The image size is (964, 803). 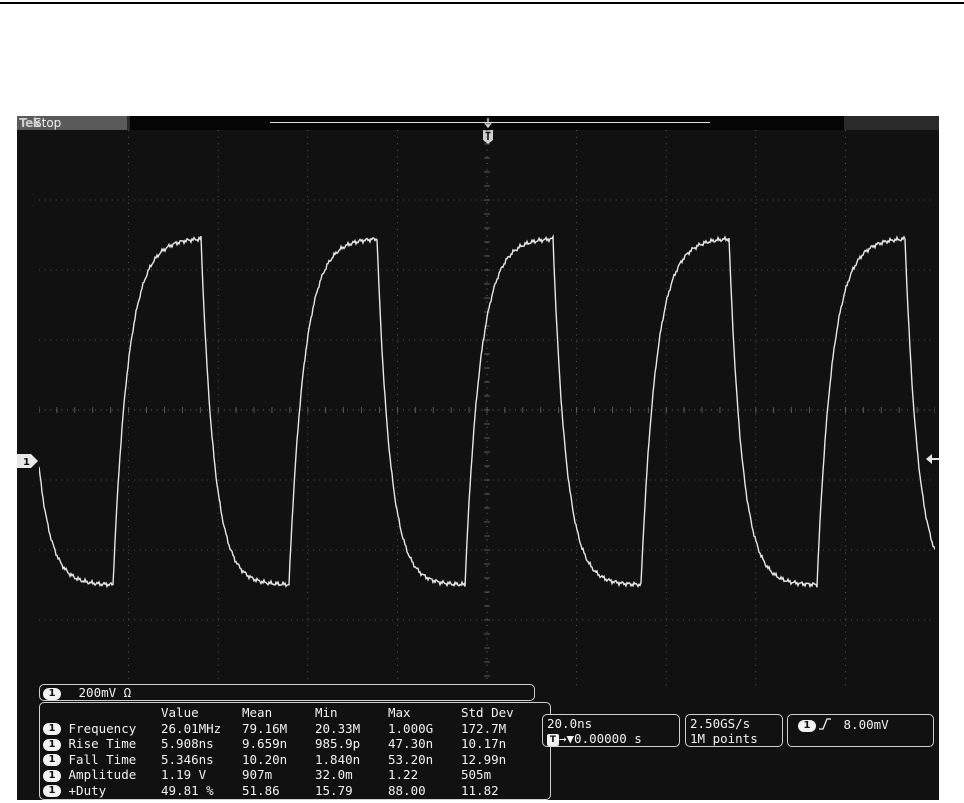 What do you see at coordinates (480, 790) in the screenshot?
I see `measurement-std-dev: 11.82` at bounding box center [480, 790].